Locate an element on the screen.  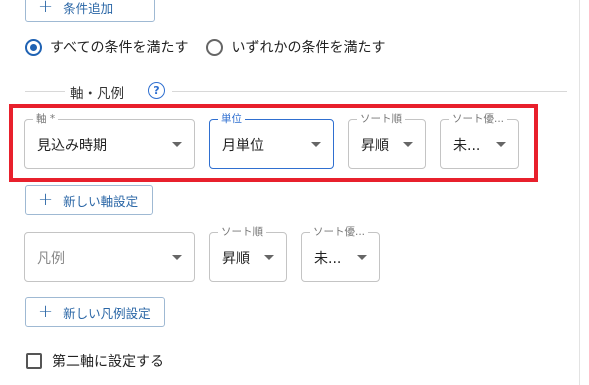
match-any-label: いずれかの条件を満たす is located at coordinates (308, 48).